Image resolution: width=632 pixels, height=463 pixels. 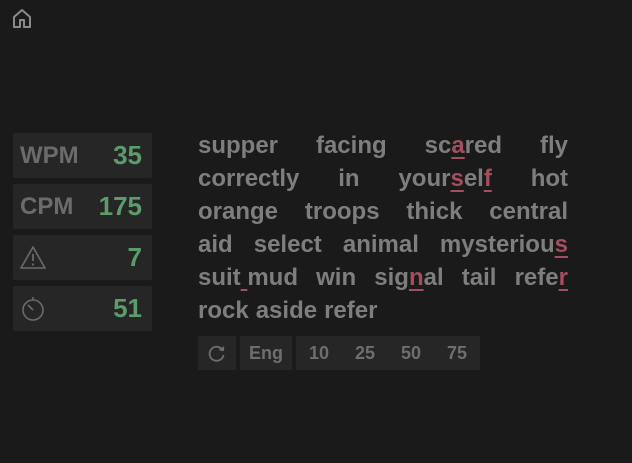 I want to click on word: select, so click(x=288, y=244).